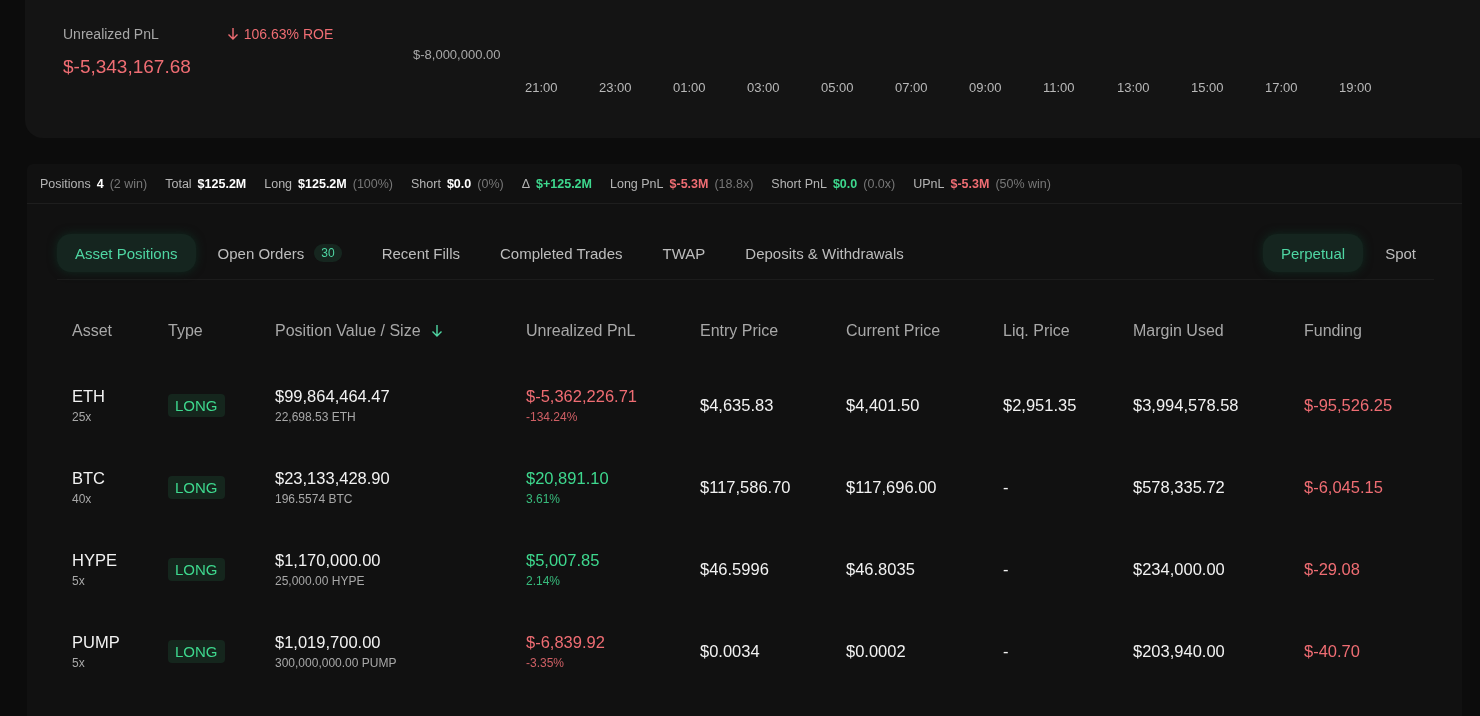  I want to click on funding-value: $-6,045.15, so click(1343, 487).